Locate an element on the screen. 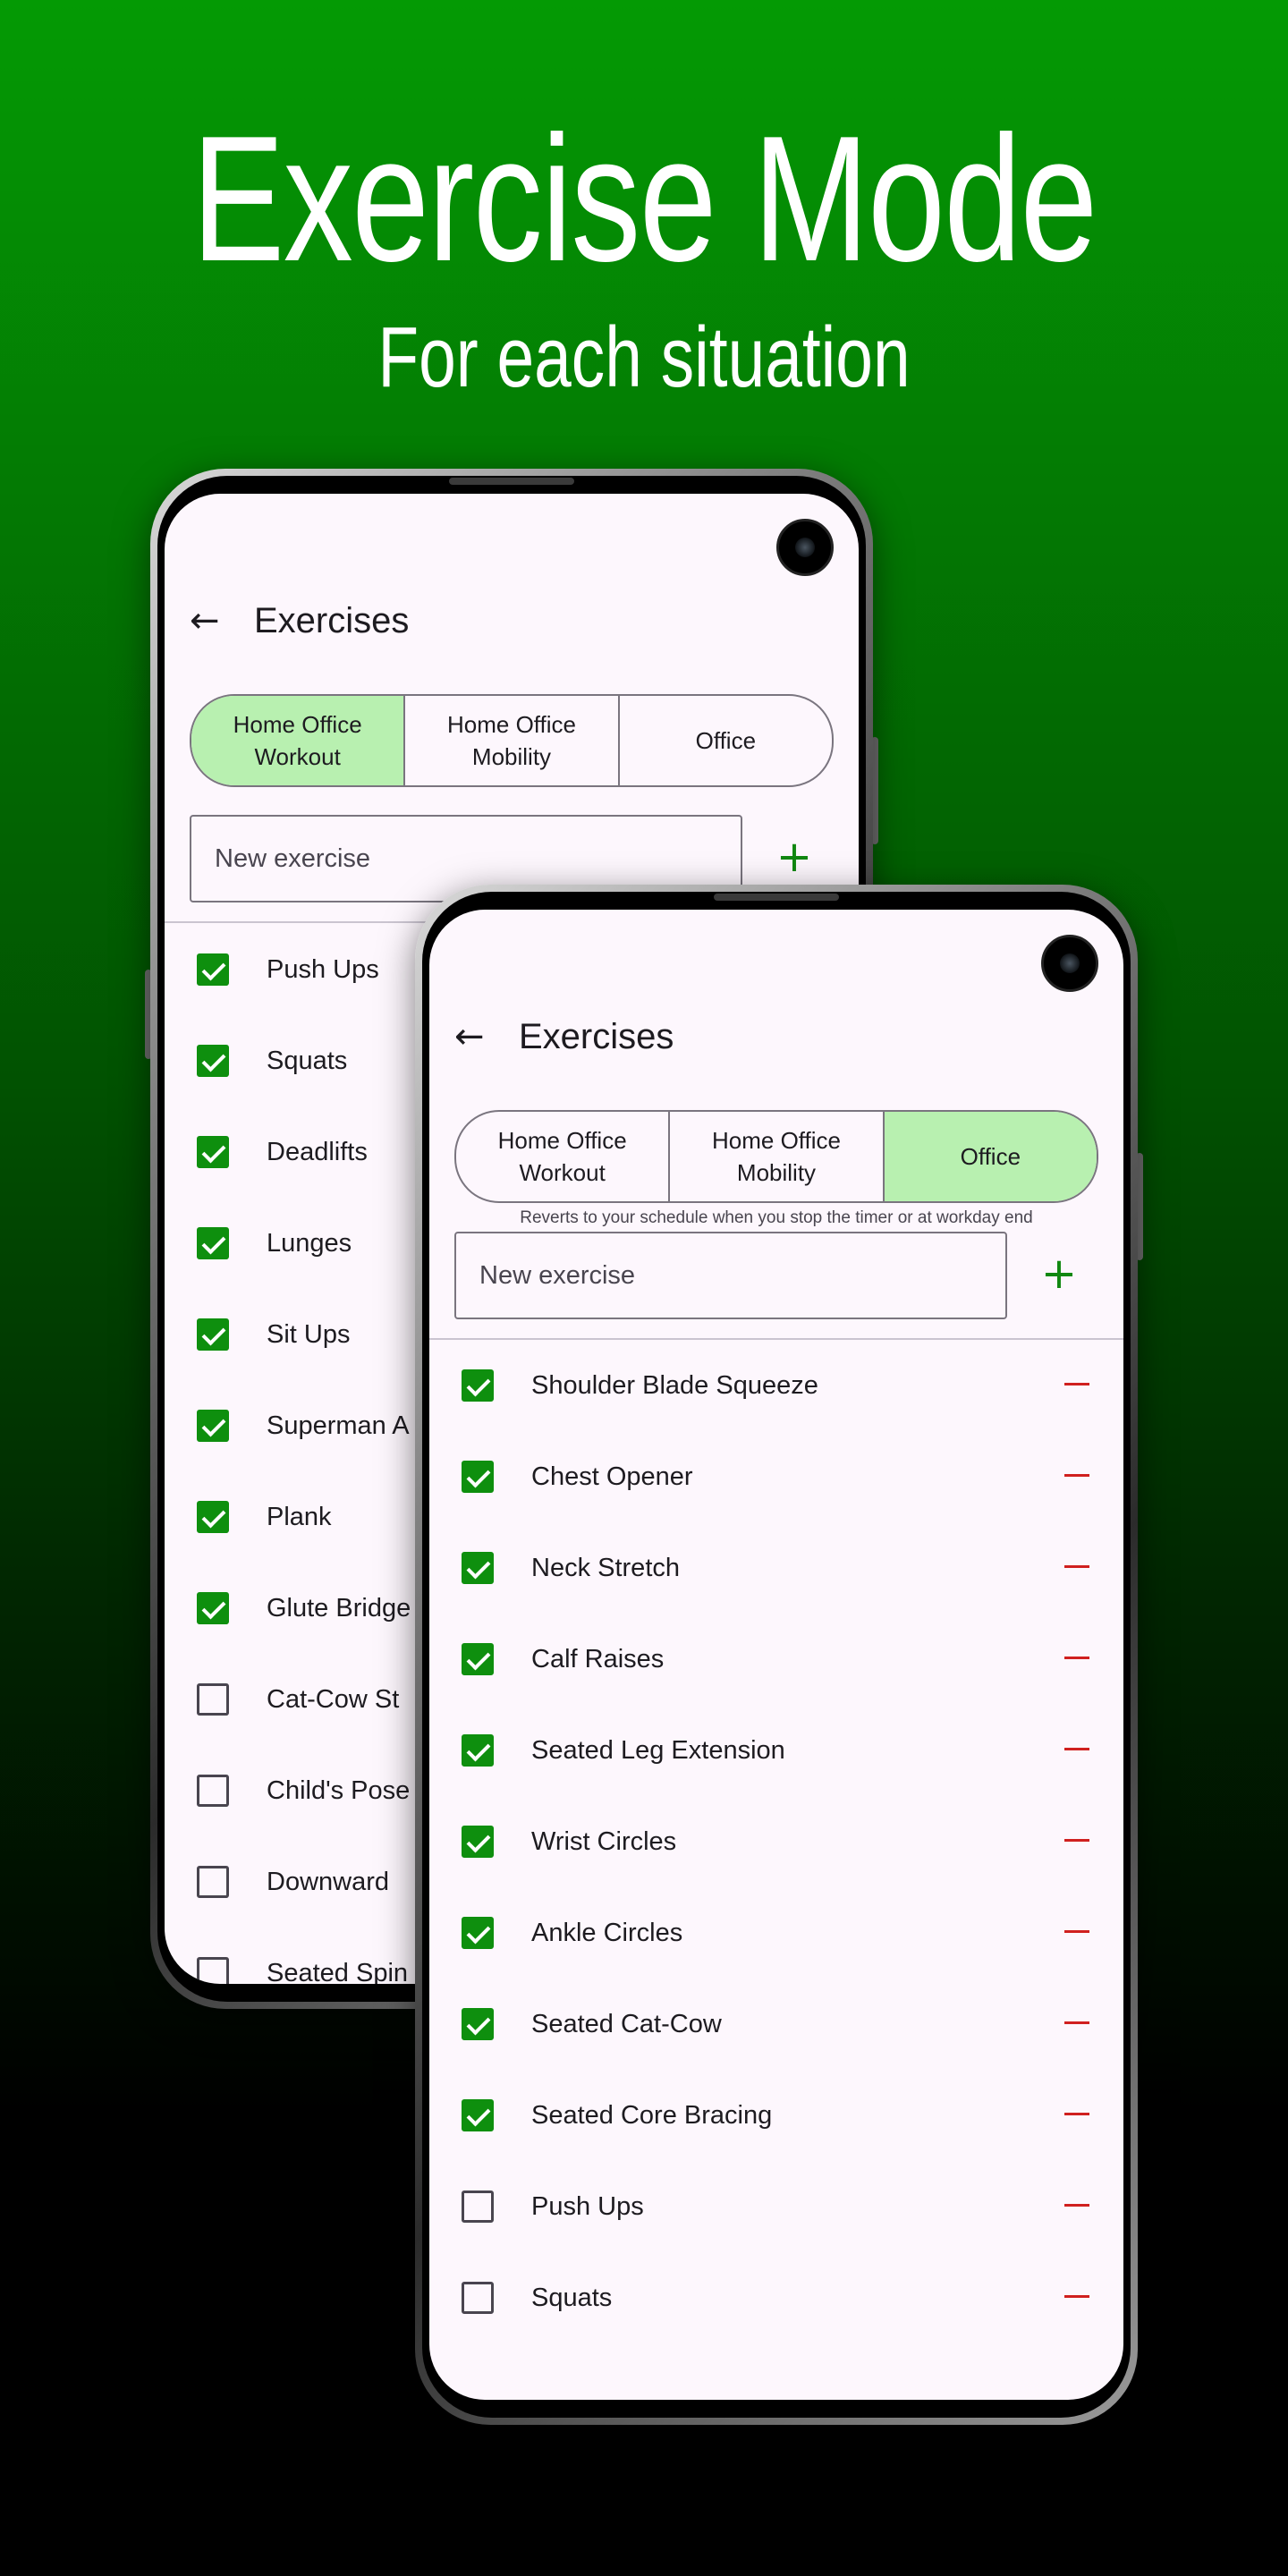  list-item: Calf Raises is located at coordinates (776, 1659).